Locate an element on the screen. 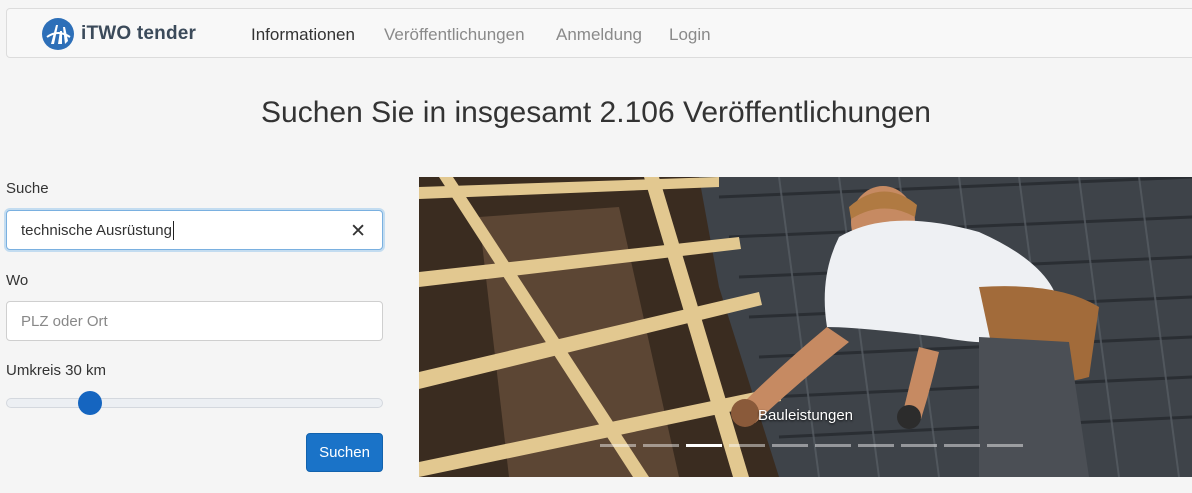  search-label: Suche is located at coordinates (27, 188).